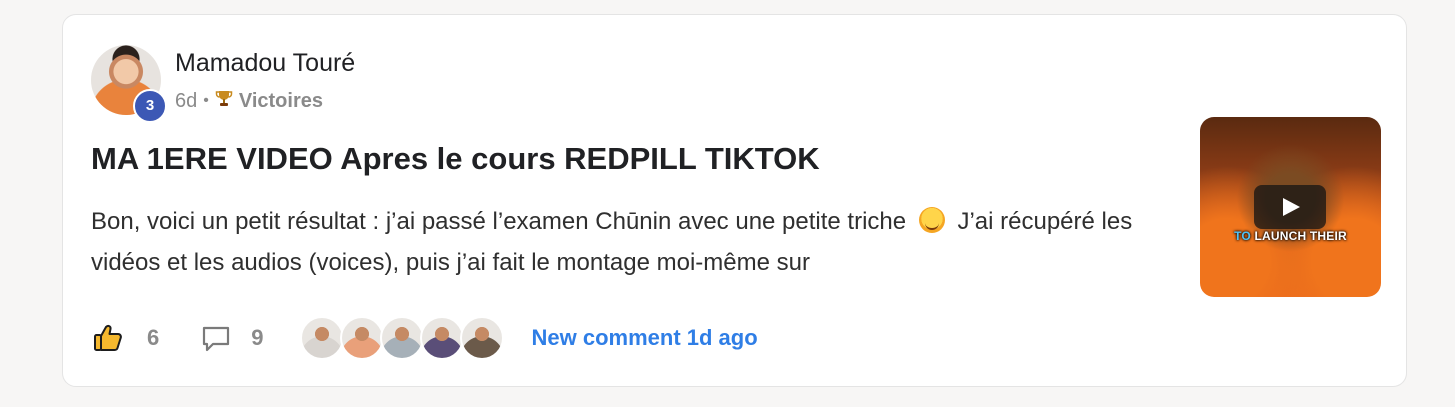 Image resolution: width=1455 pixels, height=407 pixels. I want to click on thumbs-up-icon, so click(108, 338).